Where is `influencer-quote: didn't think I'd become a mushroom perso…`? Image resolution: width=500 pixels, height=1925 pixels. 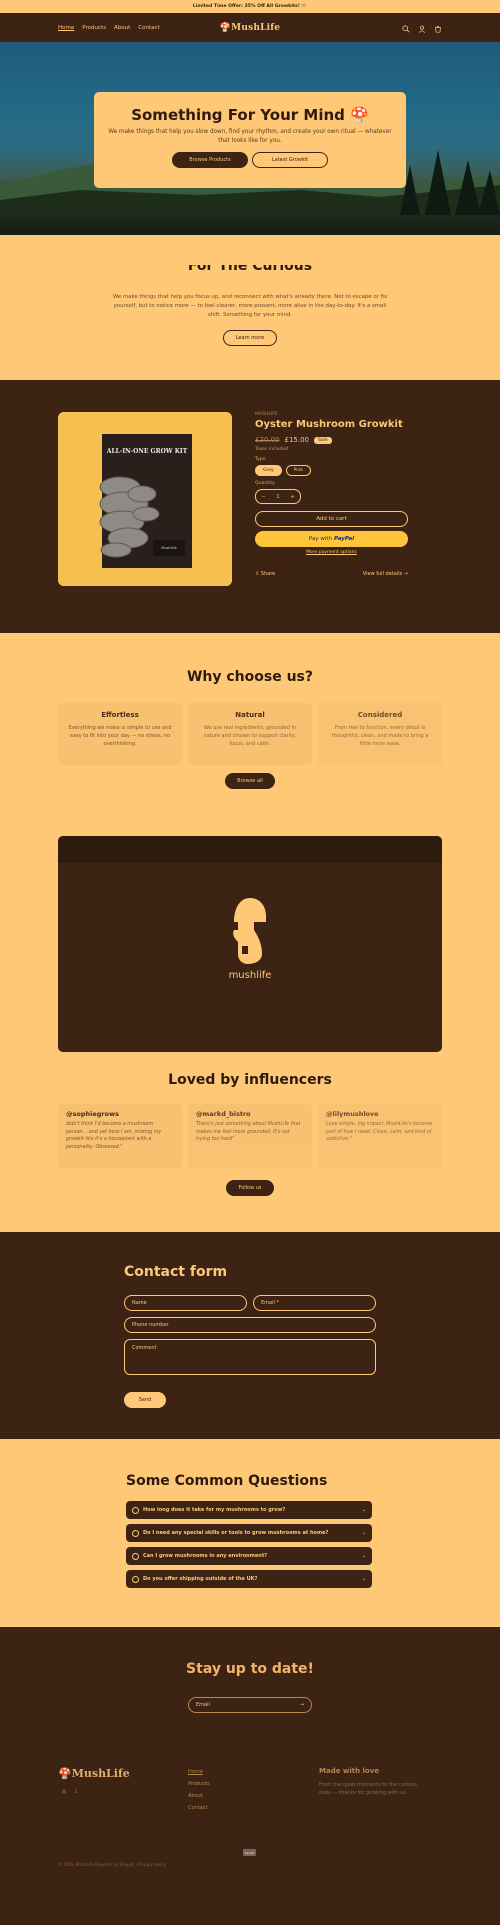 influencer-quote: didn't think I'd become a mushroom perso… is located at coordinates (114, 1136).